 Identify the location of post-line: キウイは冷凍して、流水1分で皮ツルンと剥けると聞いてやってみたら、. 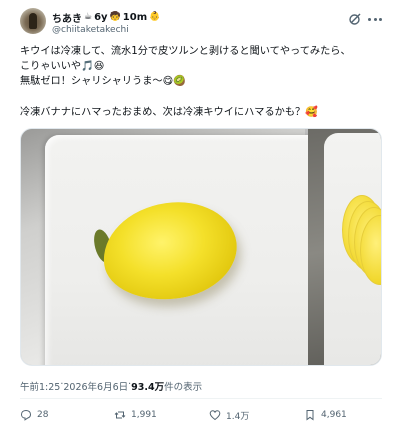
(185, 51).